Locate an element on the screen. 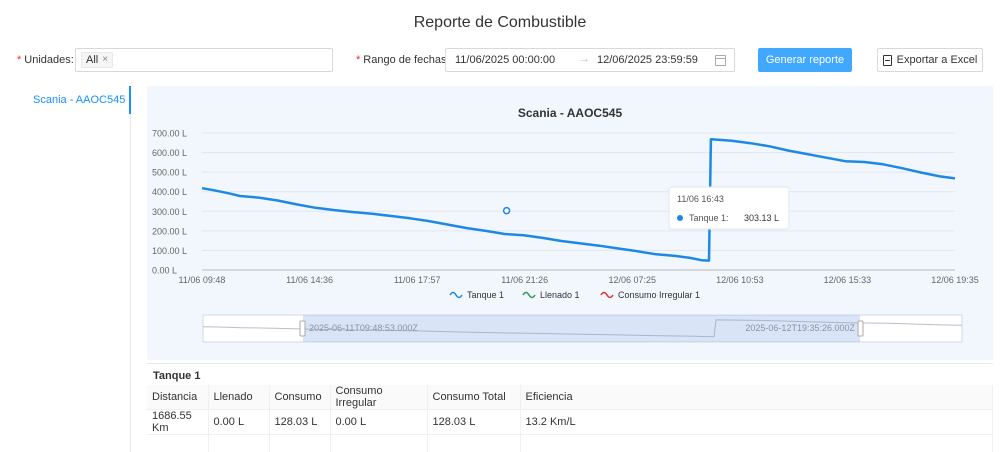  y-tick-label: 200.00 L is located at coordinates (169, 231).